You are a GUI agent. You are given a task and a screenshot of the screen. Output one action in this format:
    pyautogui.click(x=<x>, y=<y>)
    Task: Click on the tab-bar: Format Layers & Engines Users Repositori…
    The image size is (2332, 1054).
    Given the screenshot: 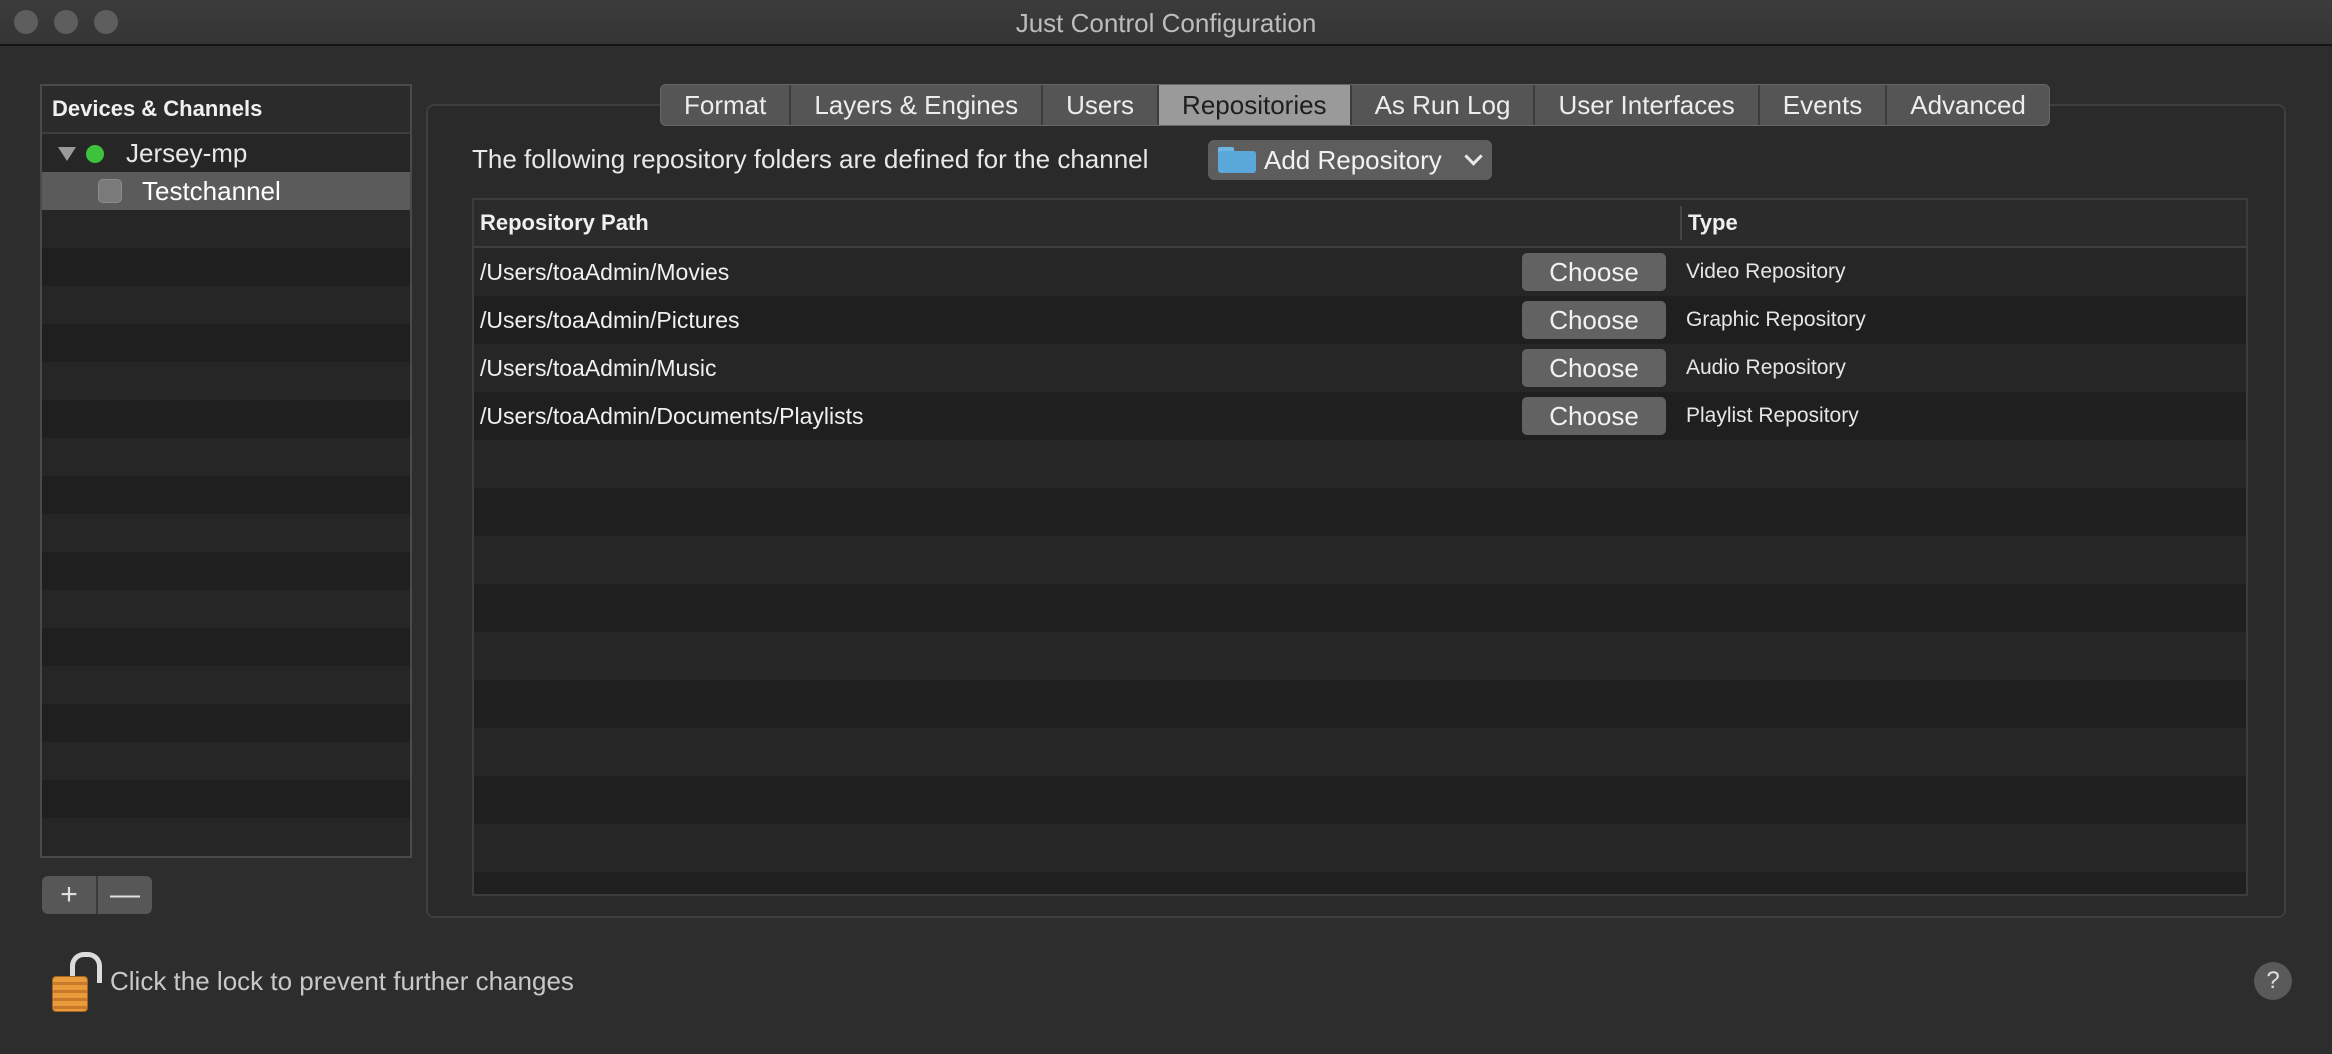 What is the action you would take?
    pyautogui.click(x=1355, y=105)
    